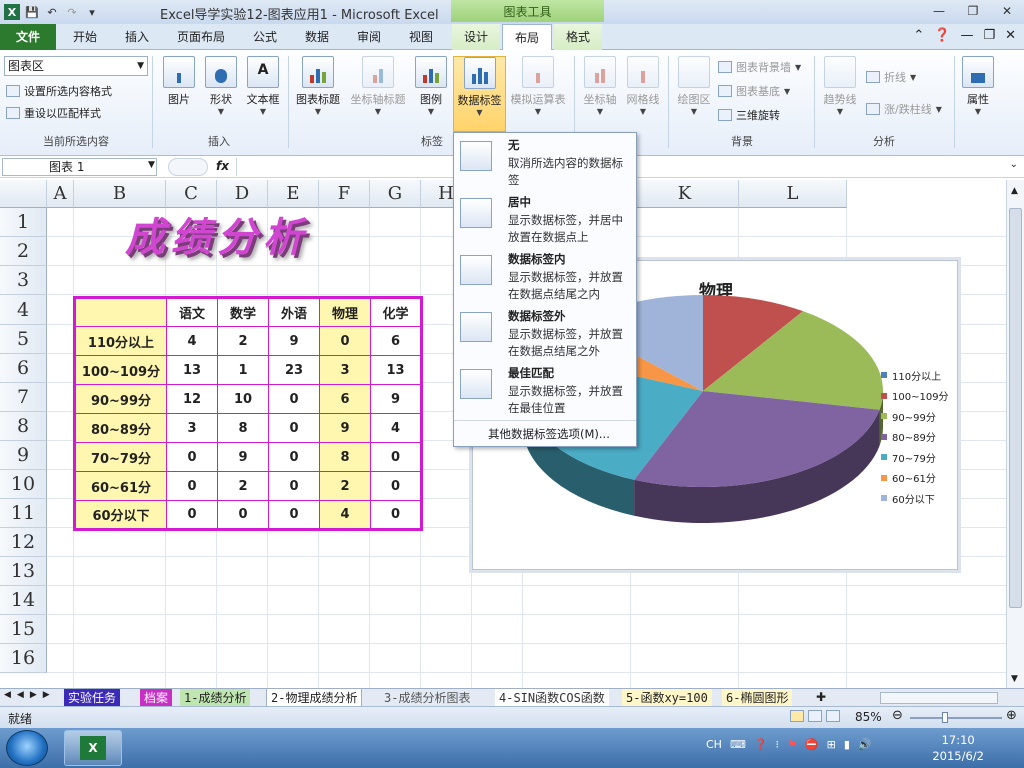 The width and height of the screenshot is (1024, 768). Describe the element at coordinates (545, 218) in the screenshot. I see `data-label-option: 居中 显示数据标签，并居中放置在数据点上` at that location.